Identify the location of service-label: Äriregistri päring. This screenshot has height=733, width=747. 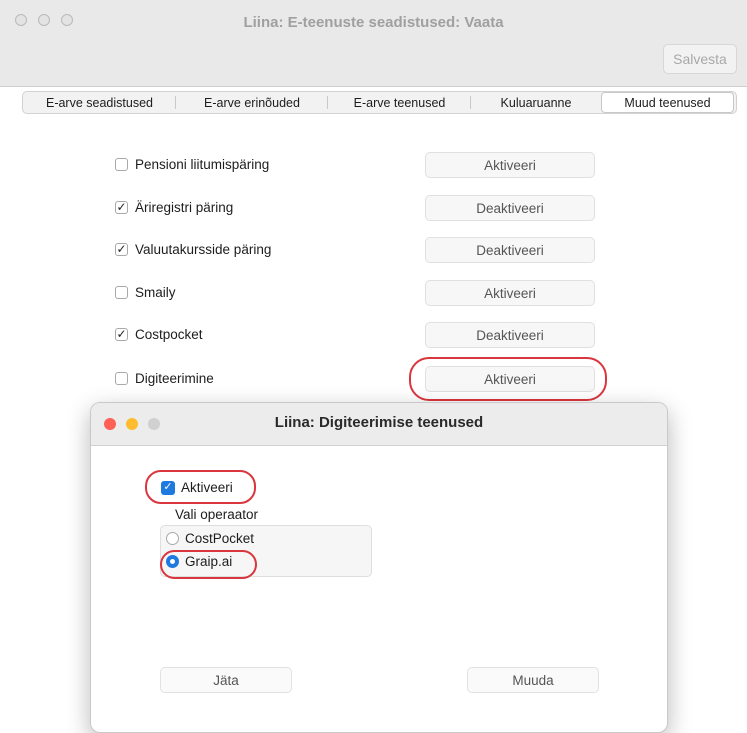
(184, 207).